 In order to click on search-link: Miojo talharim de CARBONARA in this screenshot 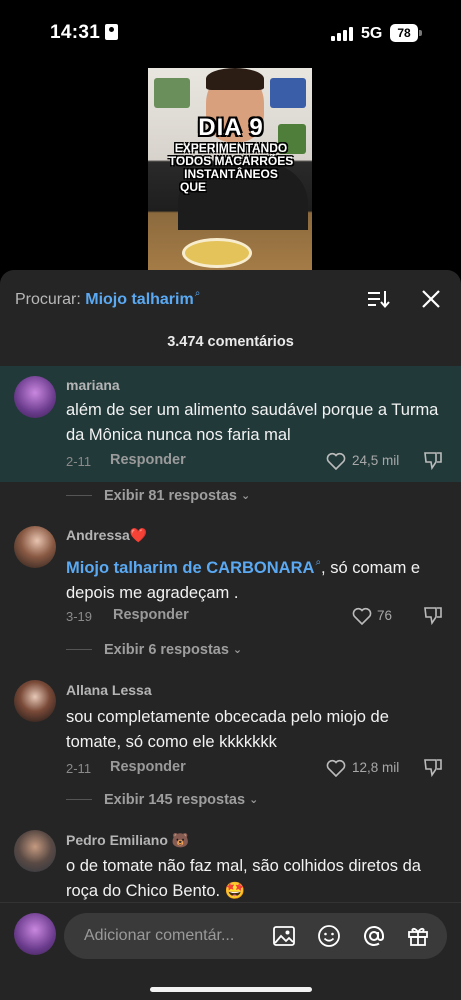, I will do `click(190, 568)`.